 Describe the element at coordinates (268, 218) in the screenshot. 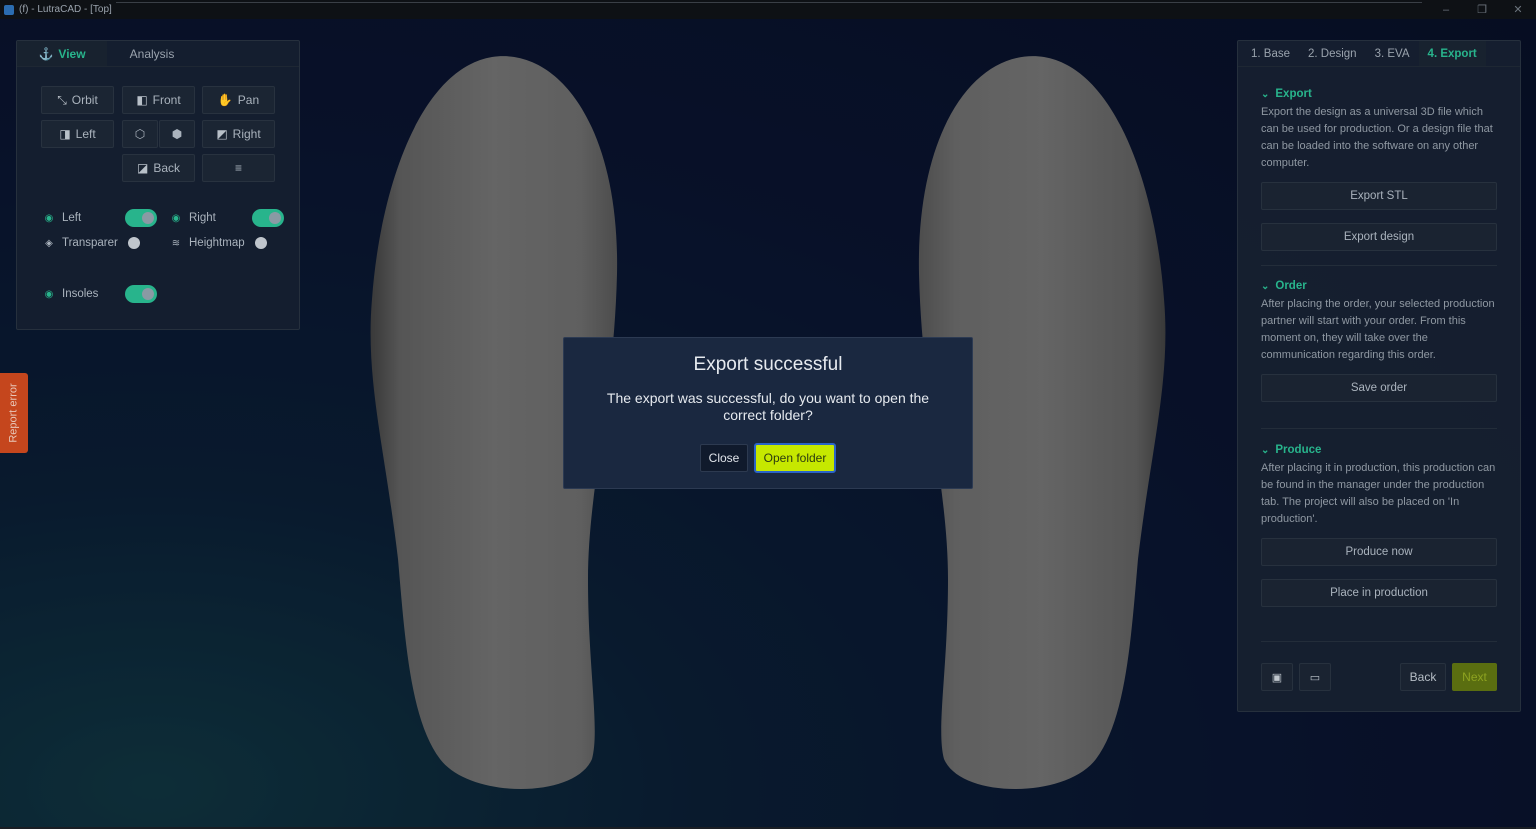

I see `right-toggle-switch` at that location.